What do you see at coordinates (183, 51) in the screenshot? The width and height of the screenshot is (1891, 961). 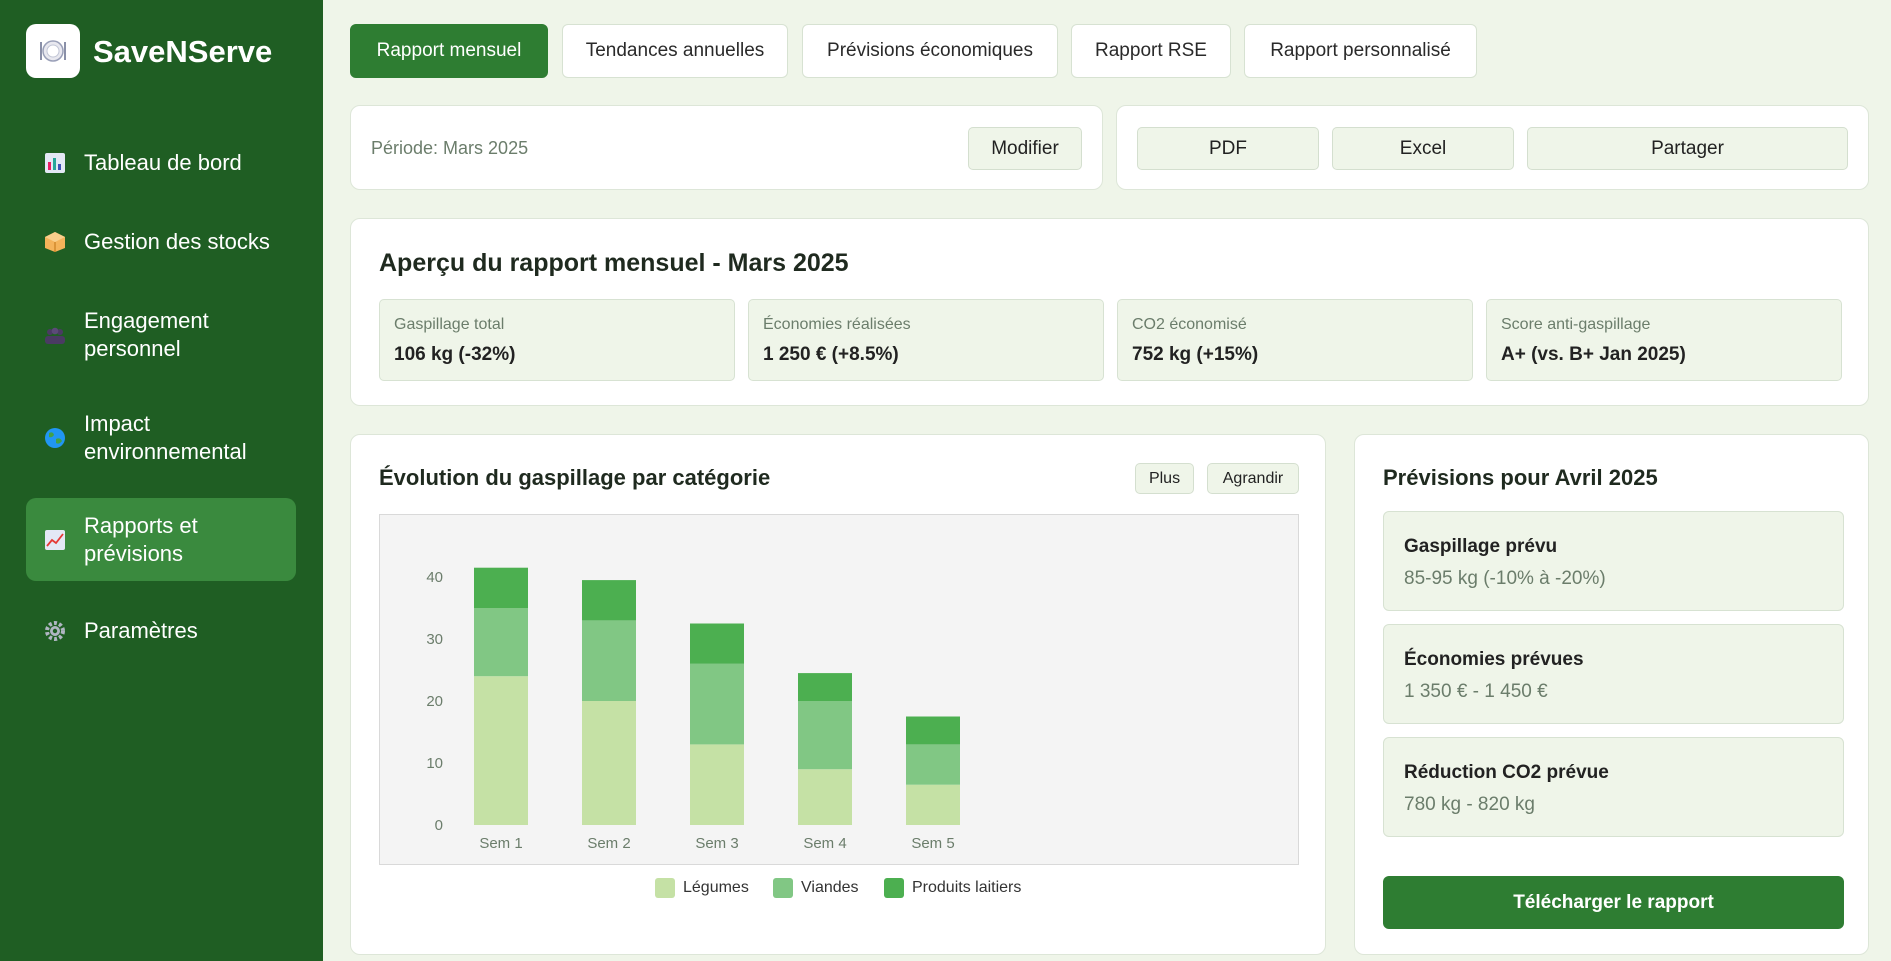 I see `app-name: SaveNServe` at bounding box center [183, 51].